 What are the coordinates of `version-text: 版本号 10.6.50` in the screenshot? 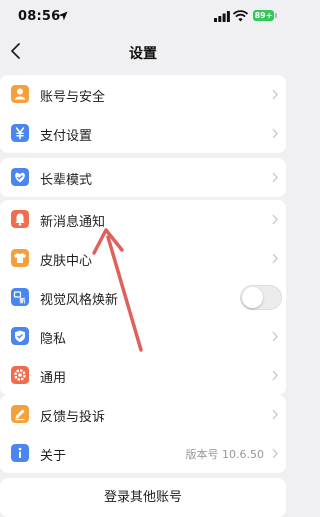 It's located at (224, 454).